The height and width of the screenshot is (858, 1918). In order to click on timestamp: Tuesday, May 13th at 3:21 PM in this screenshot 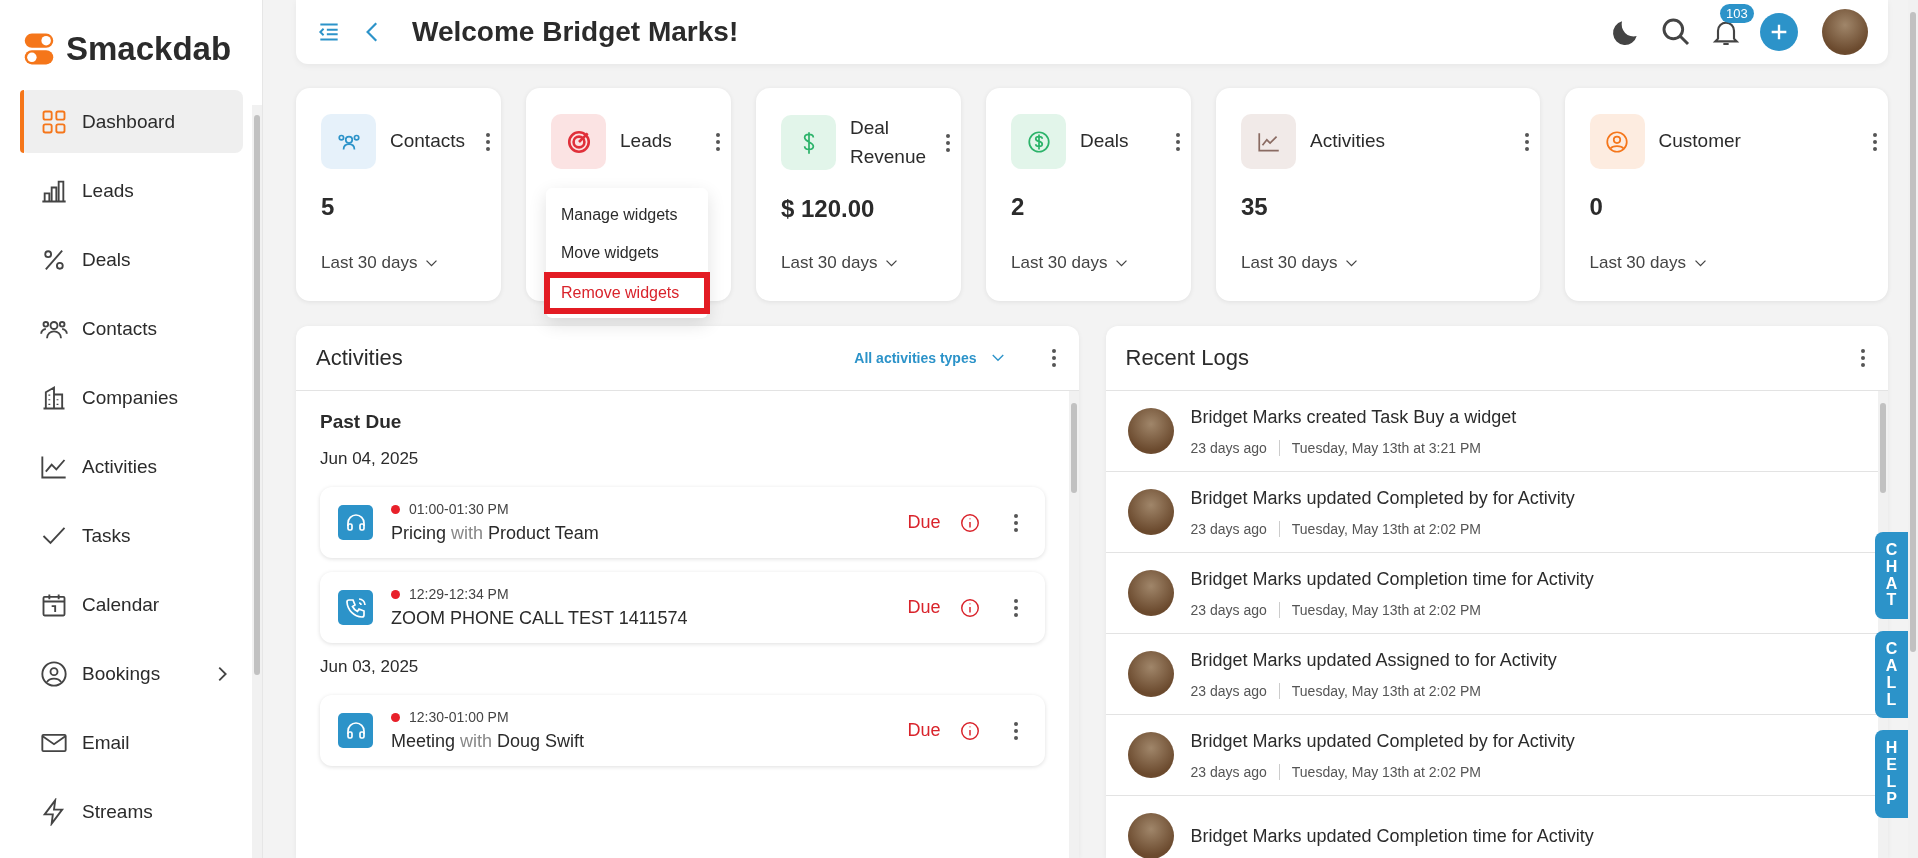, I will do `click(1386, 447)`.